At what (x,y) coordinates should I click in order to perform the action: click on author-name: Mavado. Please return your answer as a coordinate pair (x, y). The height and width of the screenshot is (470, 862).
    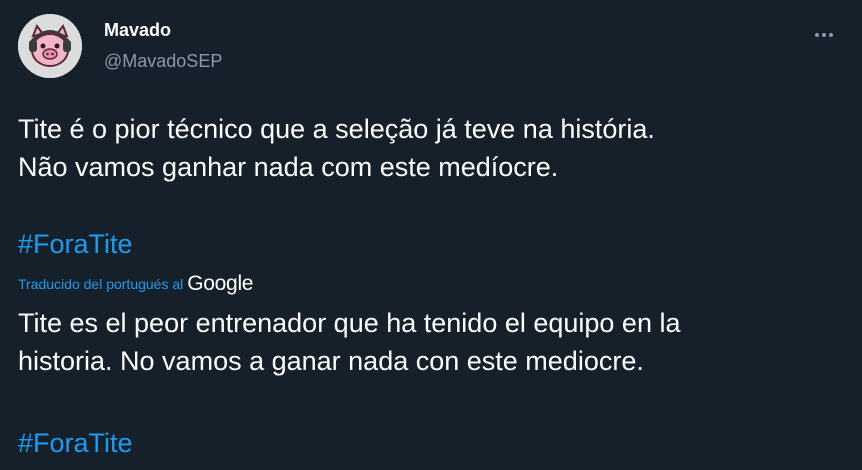
    Looking at the image, I should click on (137, 30).